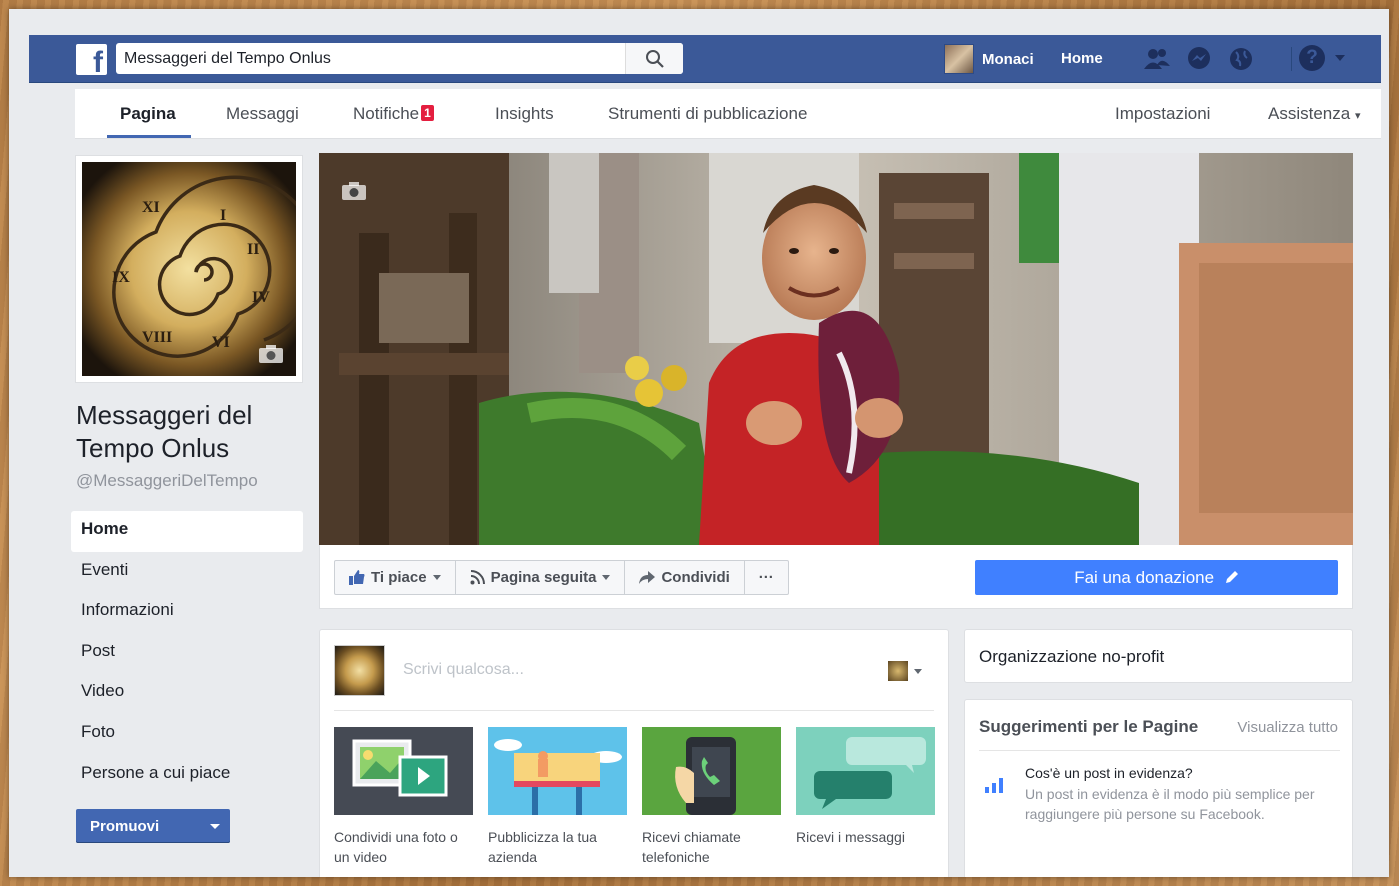 This screenshot has width=1399, height=886. What do you see at coordinates (1291, 59) in the screenshot?
I see `topbar-divider` at bounding box center [1291, 59].